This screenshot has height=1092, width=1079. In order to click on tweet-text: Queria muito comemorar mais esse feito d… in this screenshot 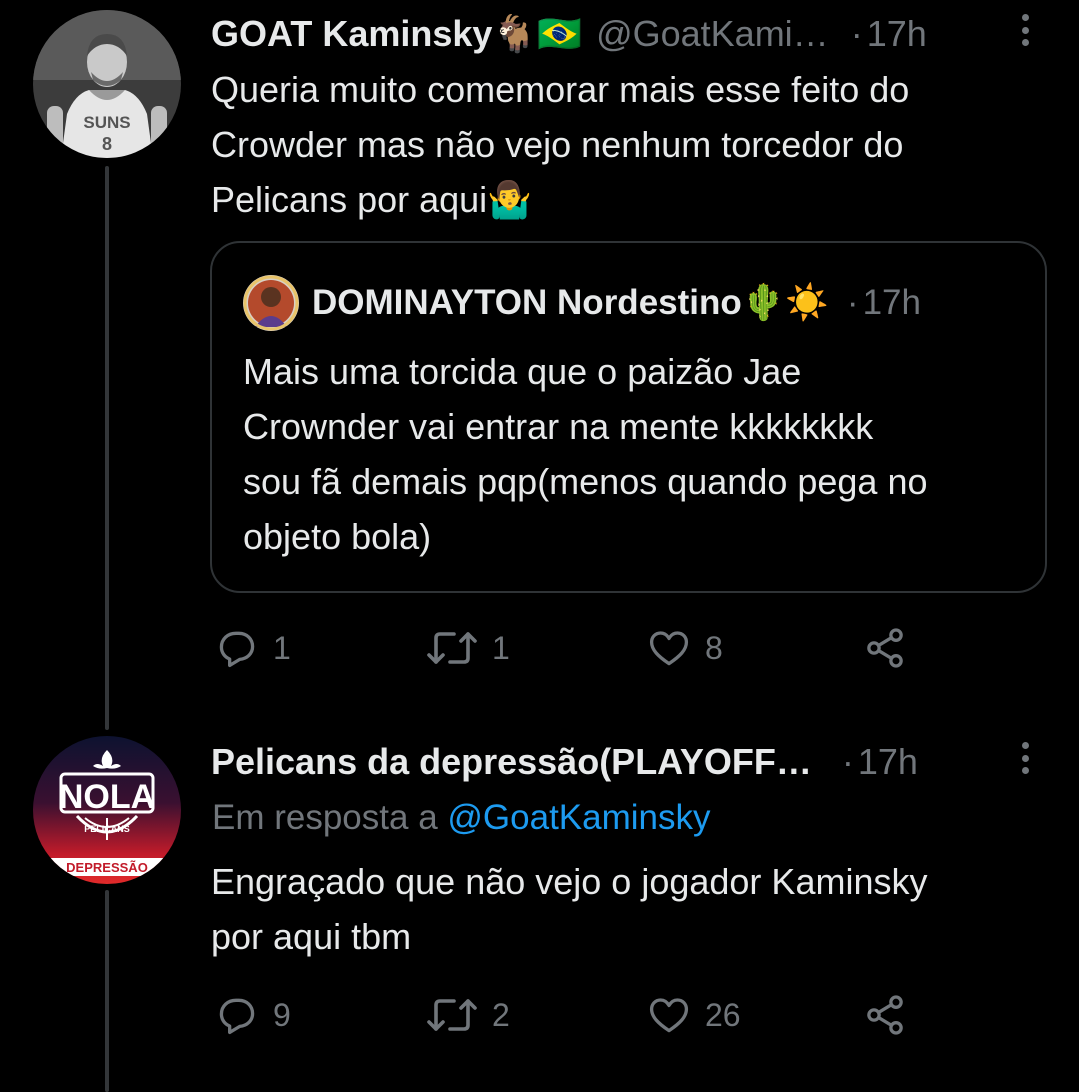, I will do `click(560, 144)`.